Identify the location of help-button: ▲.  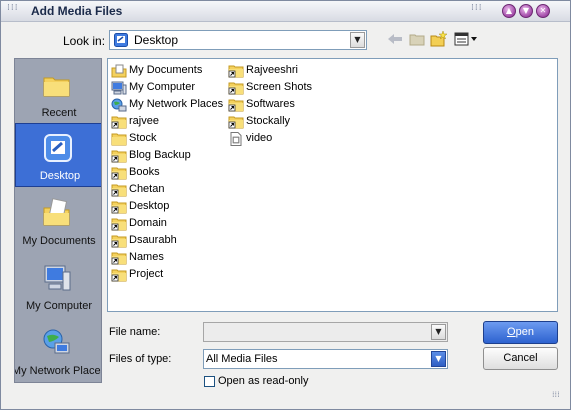
(509, 11).